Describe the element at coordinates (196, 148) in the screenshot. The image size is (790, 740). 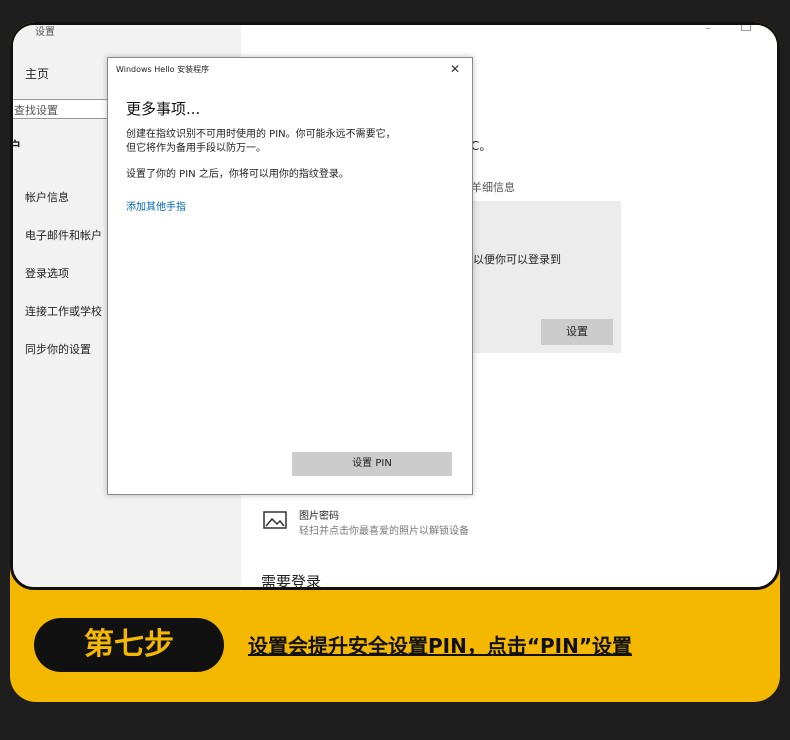
I see `dialog-paragraph-line2: 但它将作为备用手段以防万一。` at that location.